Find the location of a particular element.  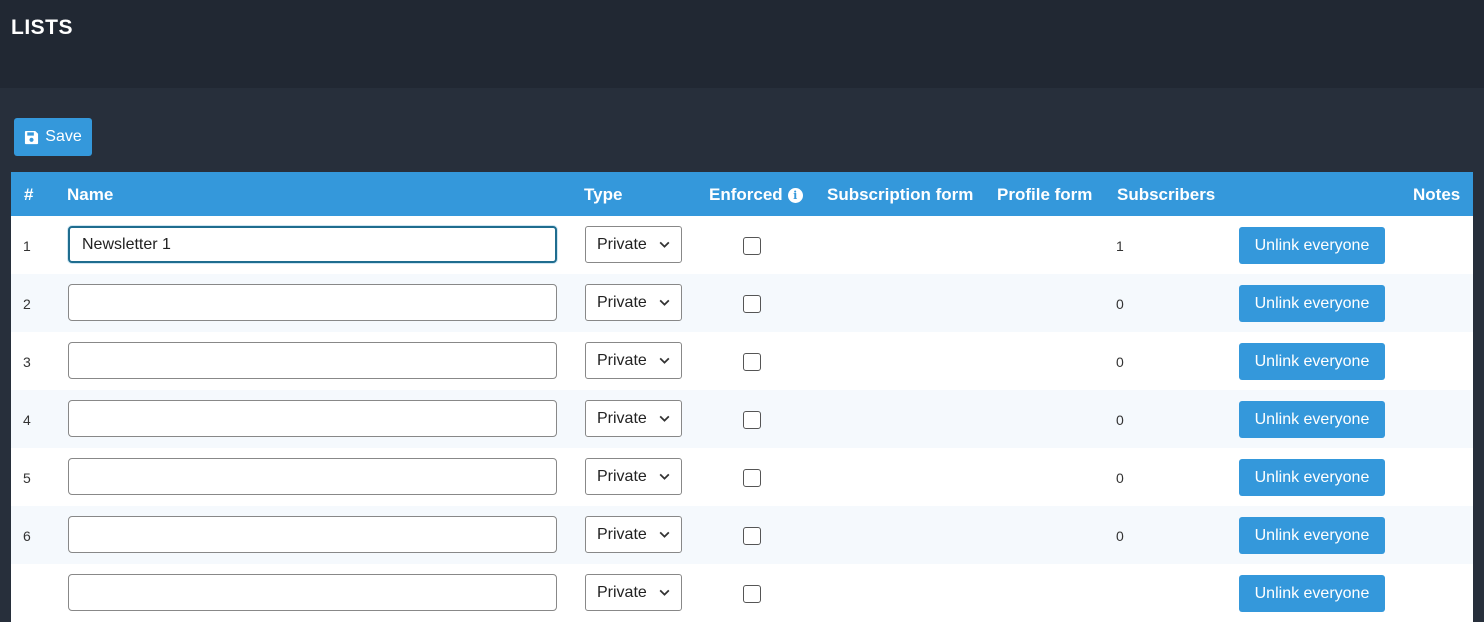

table-row: 4 Private 0 Unlink everyone is located at coordinates (742, 419).